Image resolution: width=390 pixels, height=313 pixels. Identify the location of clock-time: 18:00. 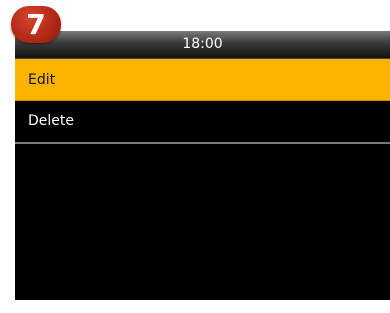
(202, 44).